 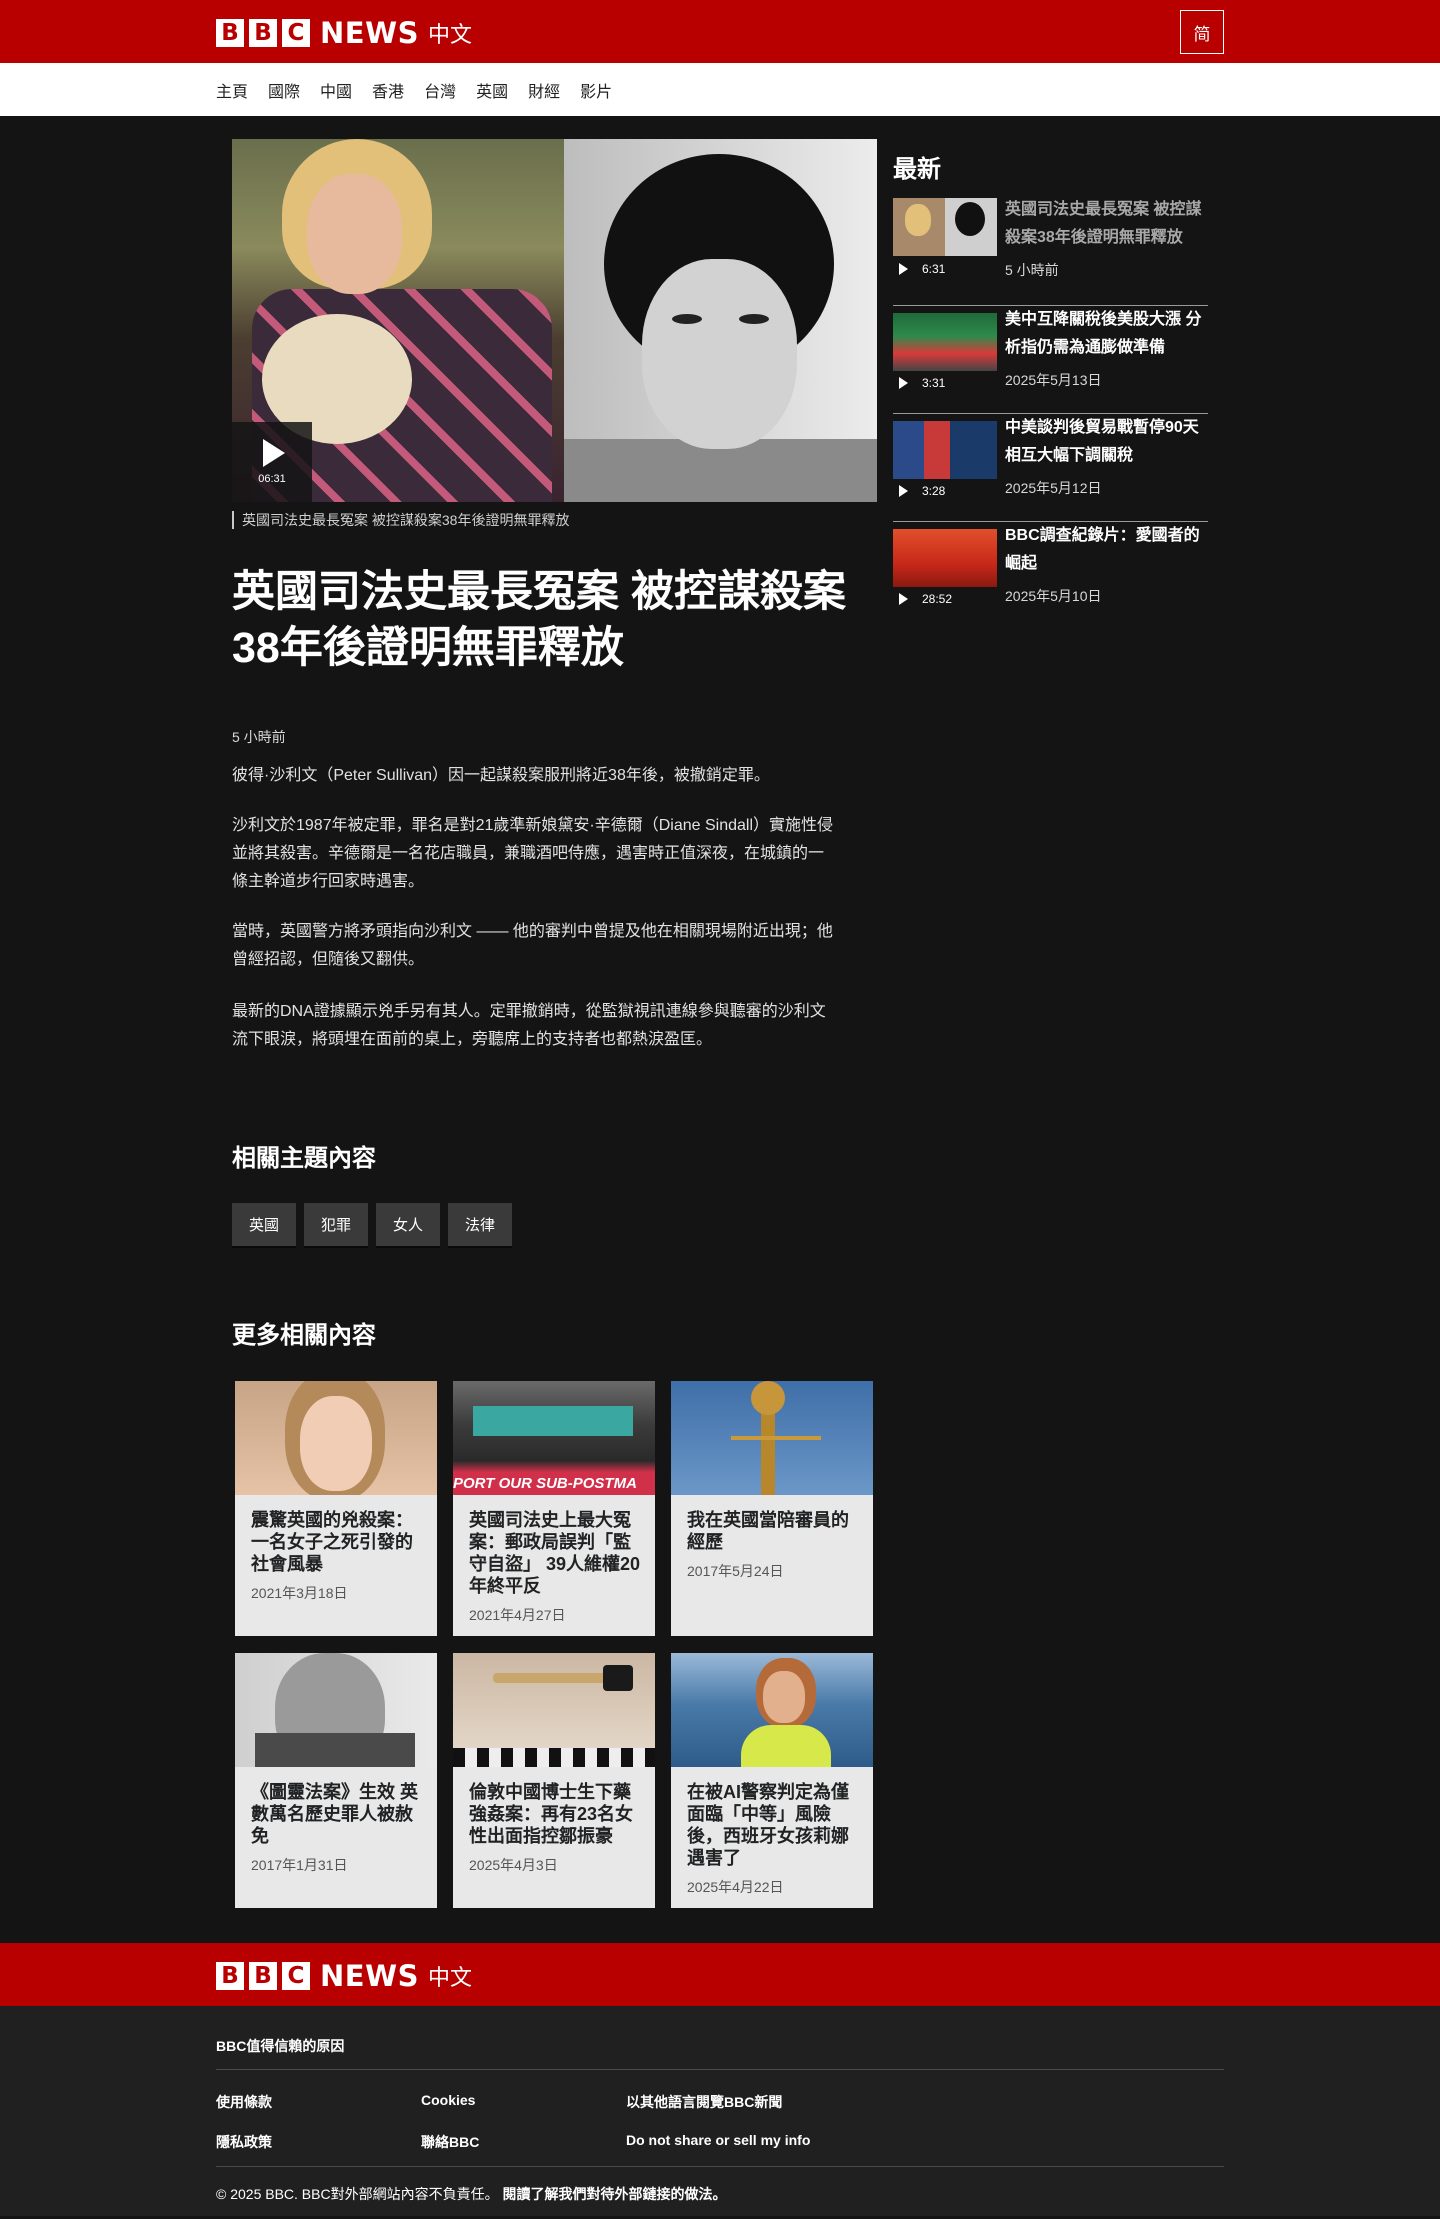 I want to click on article-headline: 英國司法史最長冤案 被控謀殺案38年後證明無罪釋放, so click(x=539, y=620).